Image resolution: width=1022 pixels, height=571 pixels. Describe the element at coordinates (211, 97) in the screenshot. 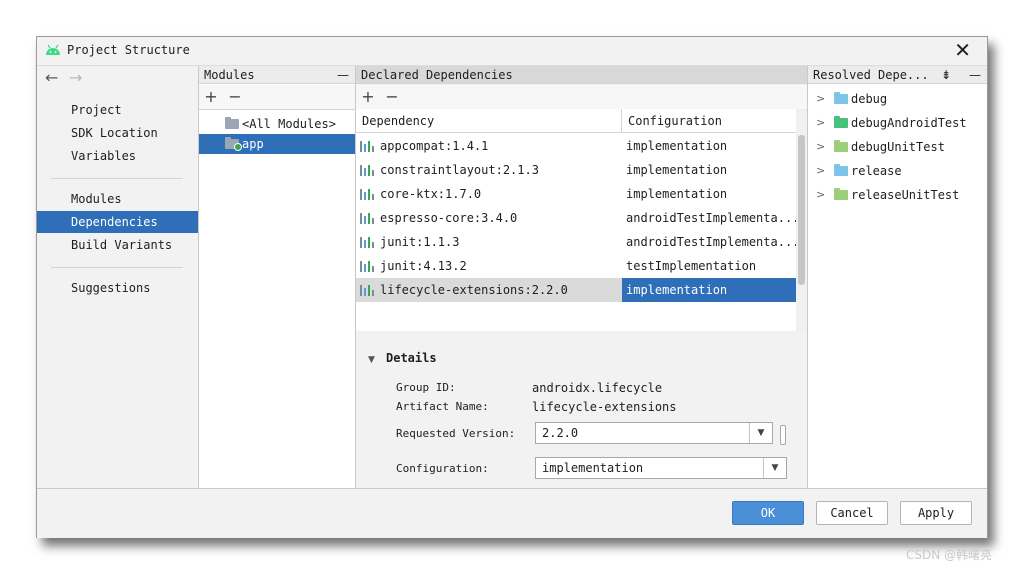

I see `add-icon: +` at that location.